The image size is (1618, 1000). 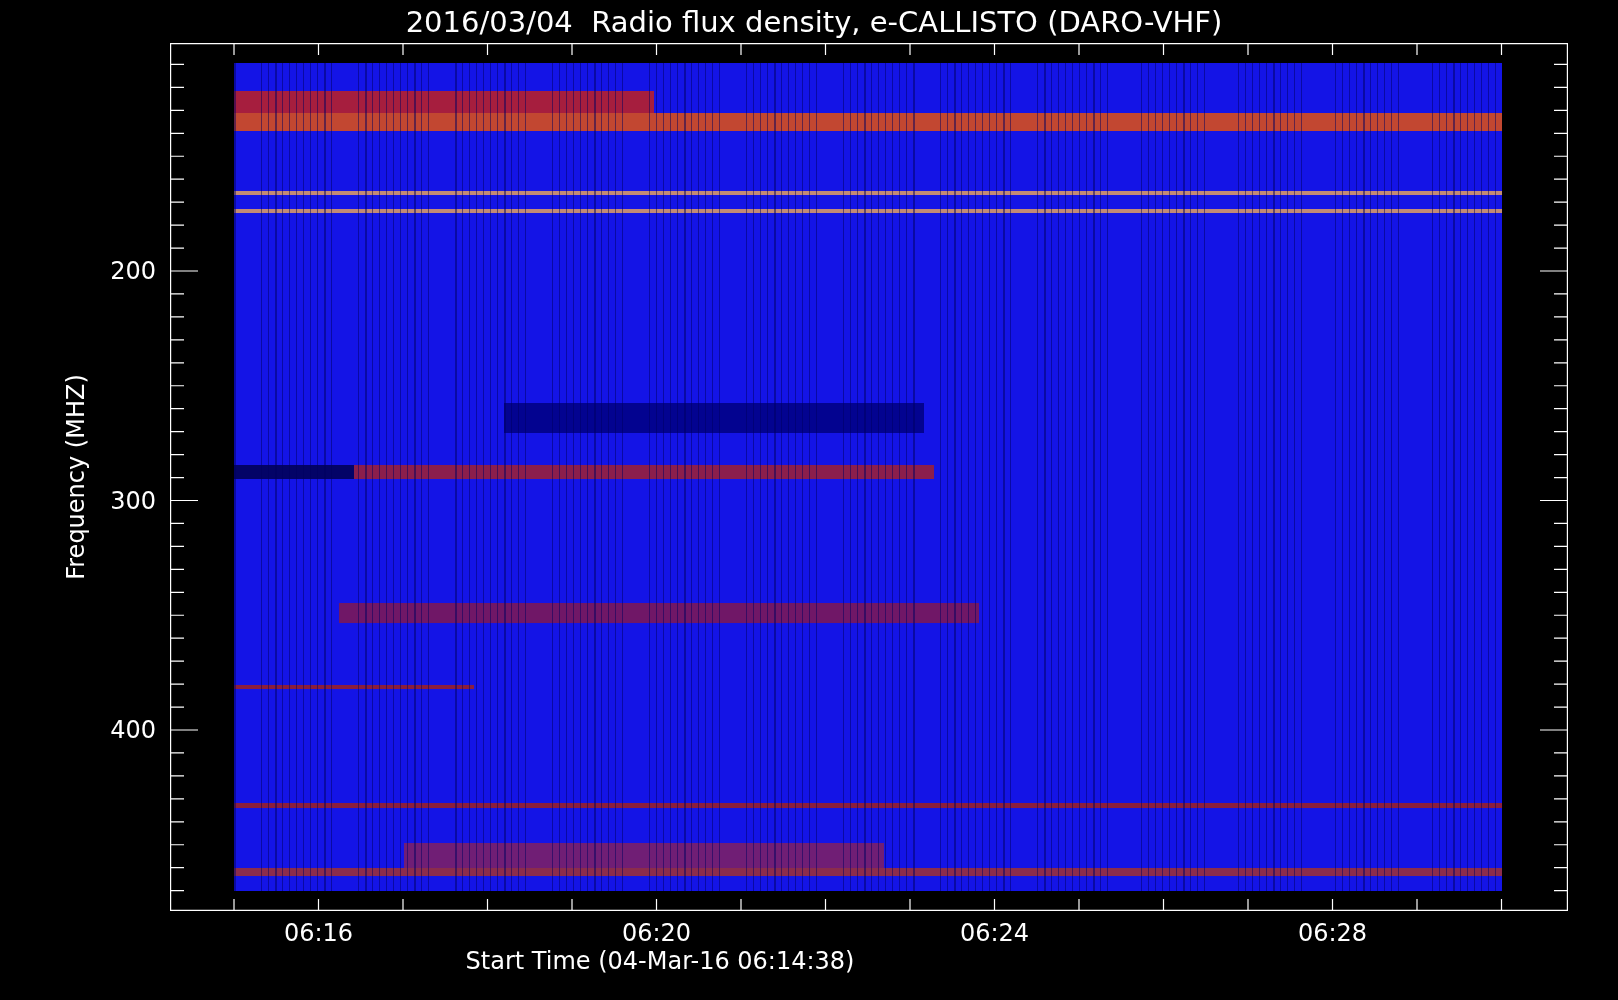 What do you see at coordinates (1332, 933) in the screenshot?
I see `x-tick-label: 06:28` at bounding box center [1332, 933].